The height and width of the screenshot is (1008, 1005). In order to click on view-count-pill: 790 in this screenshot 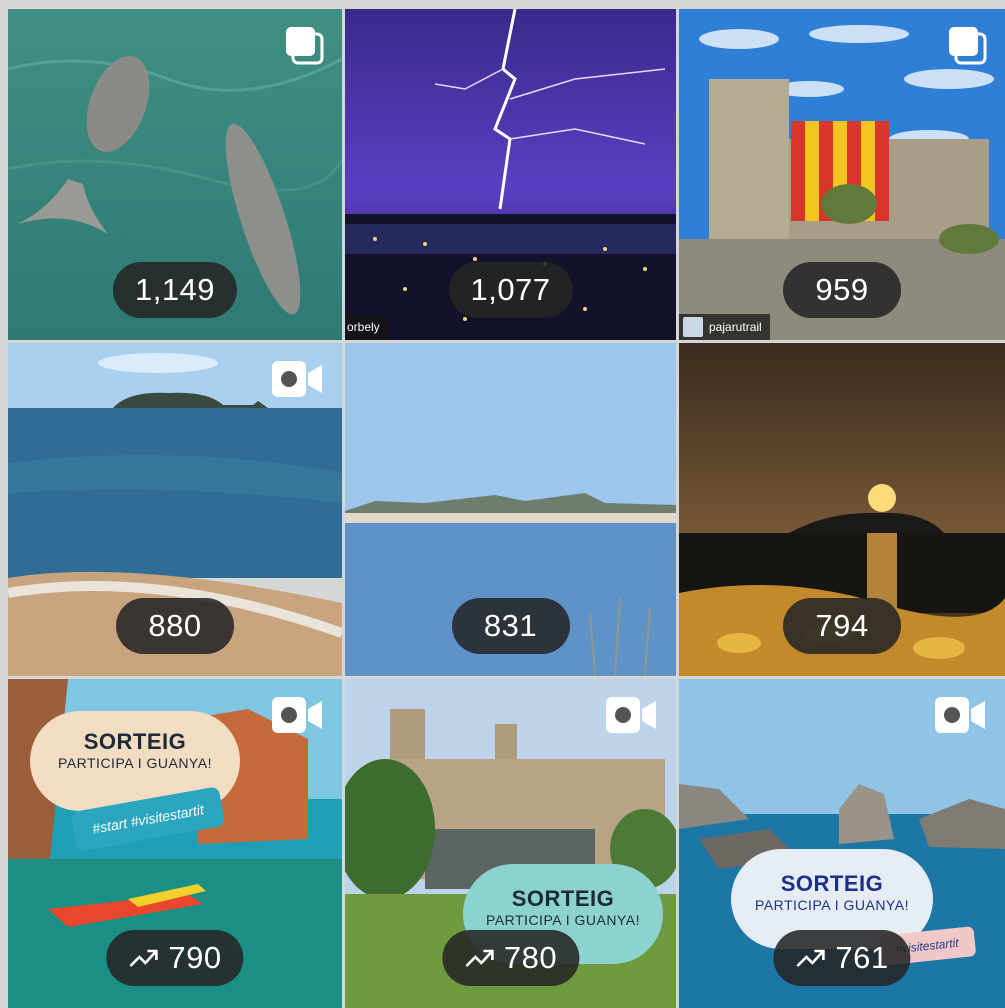, I will do `click(175, 958)`.